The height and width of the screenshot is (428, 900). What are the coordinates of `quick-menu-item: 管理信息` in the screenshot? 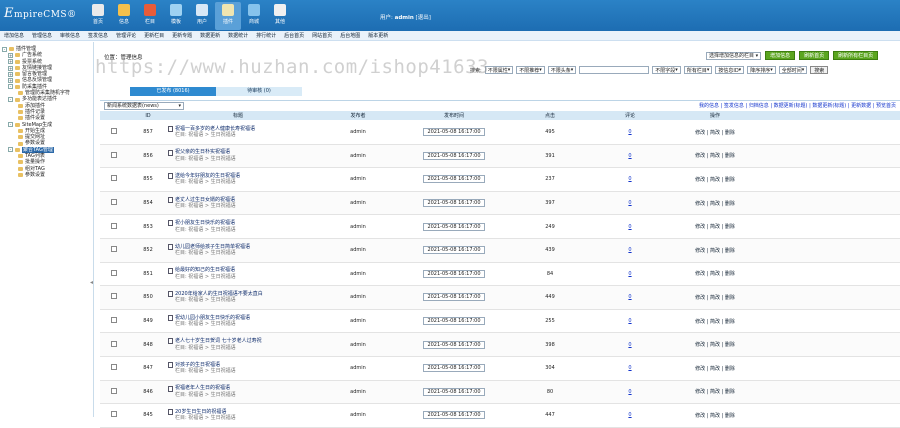 It's located at (42, 35).